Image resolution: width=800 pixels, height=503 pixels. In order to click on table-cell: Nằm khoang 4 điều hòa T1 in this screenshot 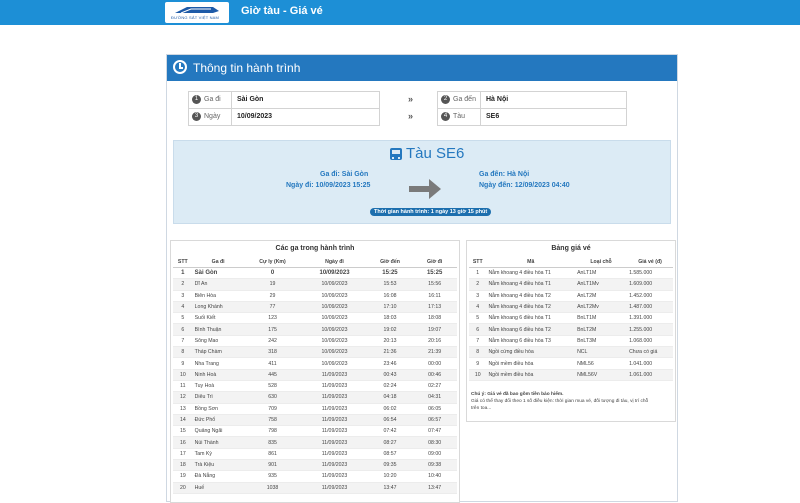, I will do `click(531, 284)`.